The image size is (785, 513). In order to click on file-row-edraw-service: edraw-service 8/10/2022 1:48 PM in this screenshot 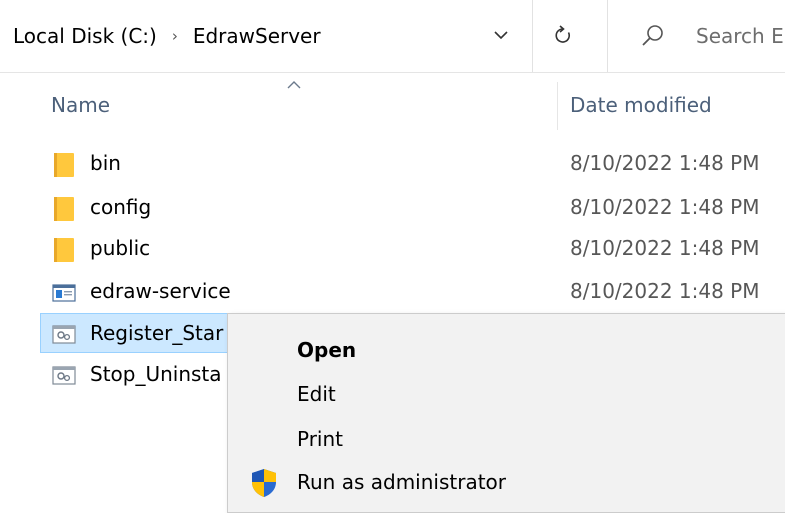, I will do `click(412, 291)`.